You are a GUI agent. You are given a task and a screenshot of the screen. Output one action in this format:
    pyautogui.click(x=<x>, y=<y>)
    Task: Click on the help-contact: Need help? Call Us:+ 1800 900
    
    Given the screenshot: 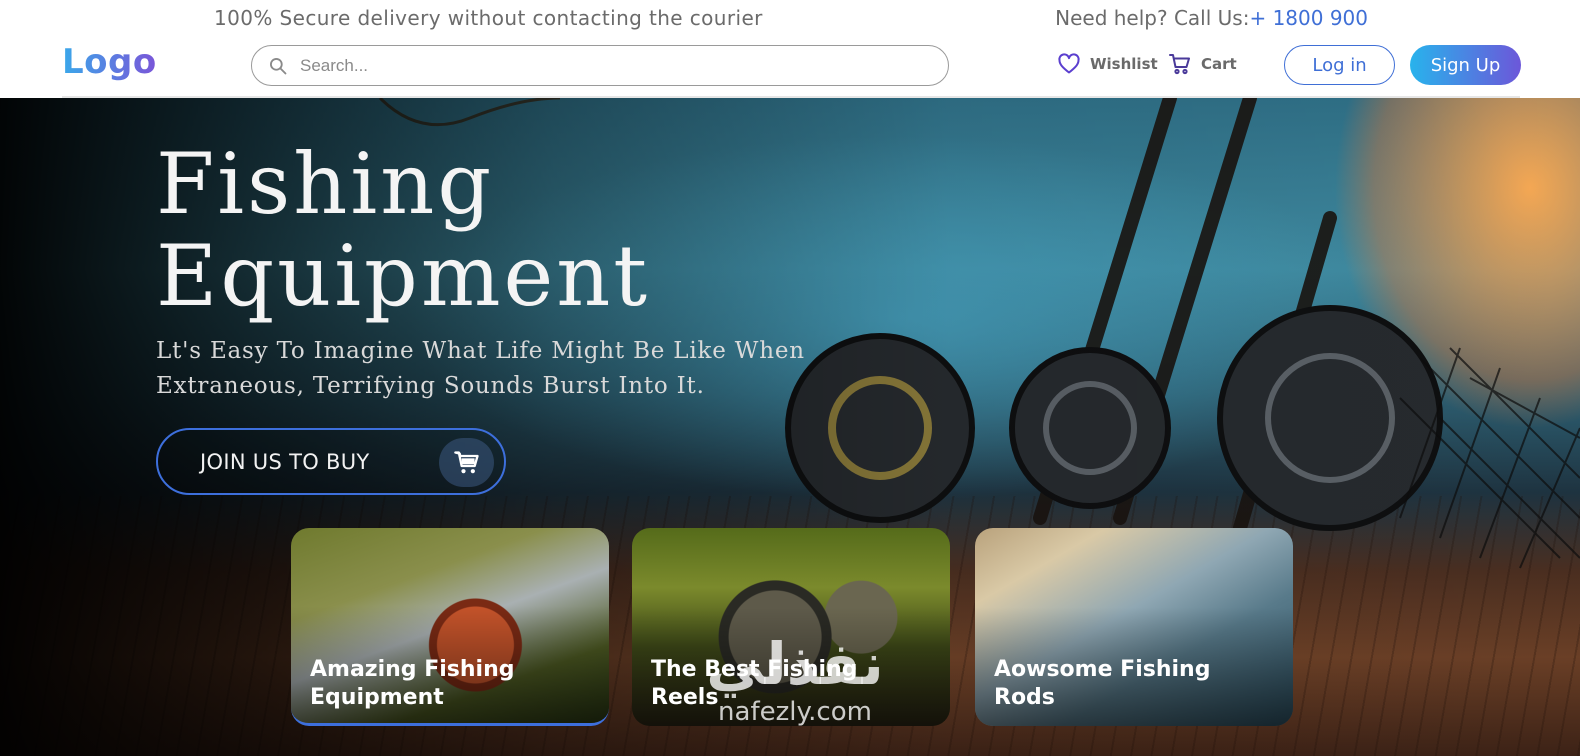 What is the action you would take?
    pyautogui.click(x=1211, y=18)
    